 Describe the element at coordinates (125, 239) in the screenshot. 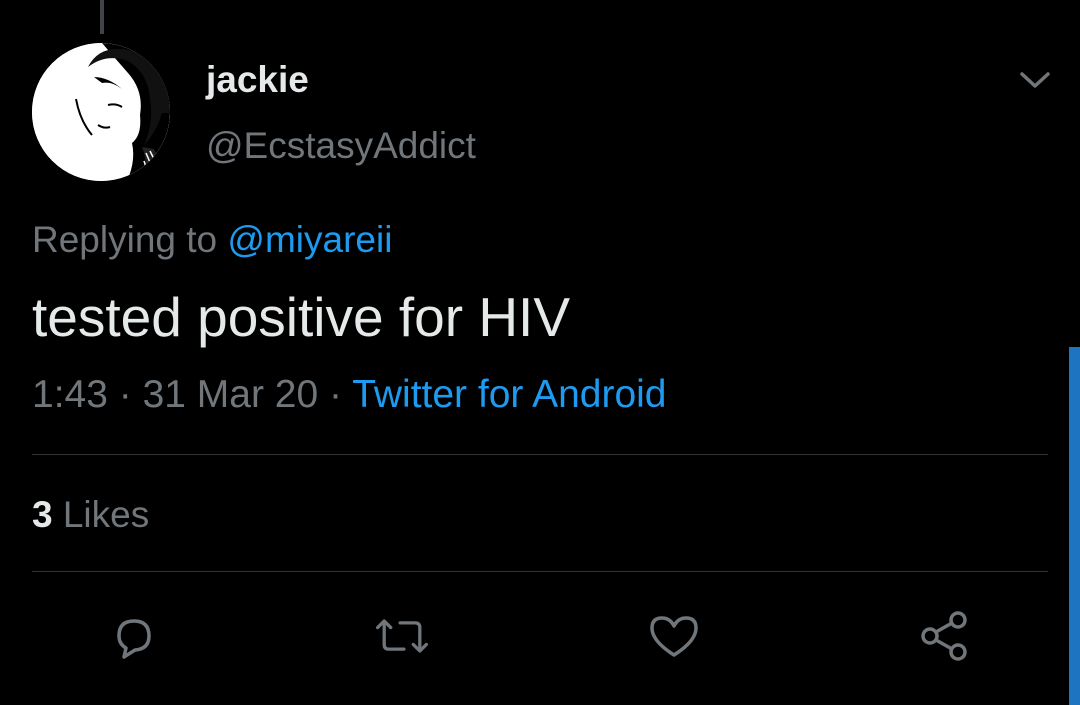

I see `replying-to-label: Replying to` at that location.